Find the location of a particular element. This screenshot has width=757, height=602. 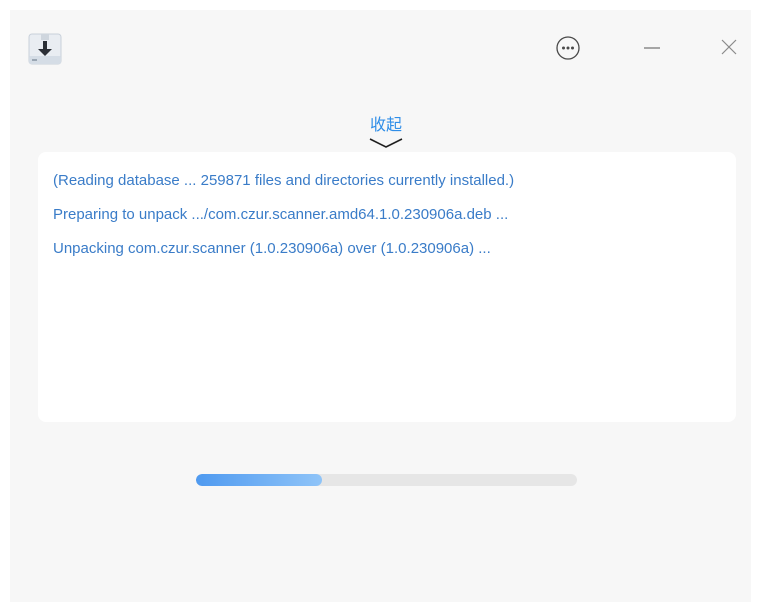

install-progress-bar is located at coordinates (386, 480).